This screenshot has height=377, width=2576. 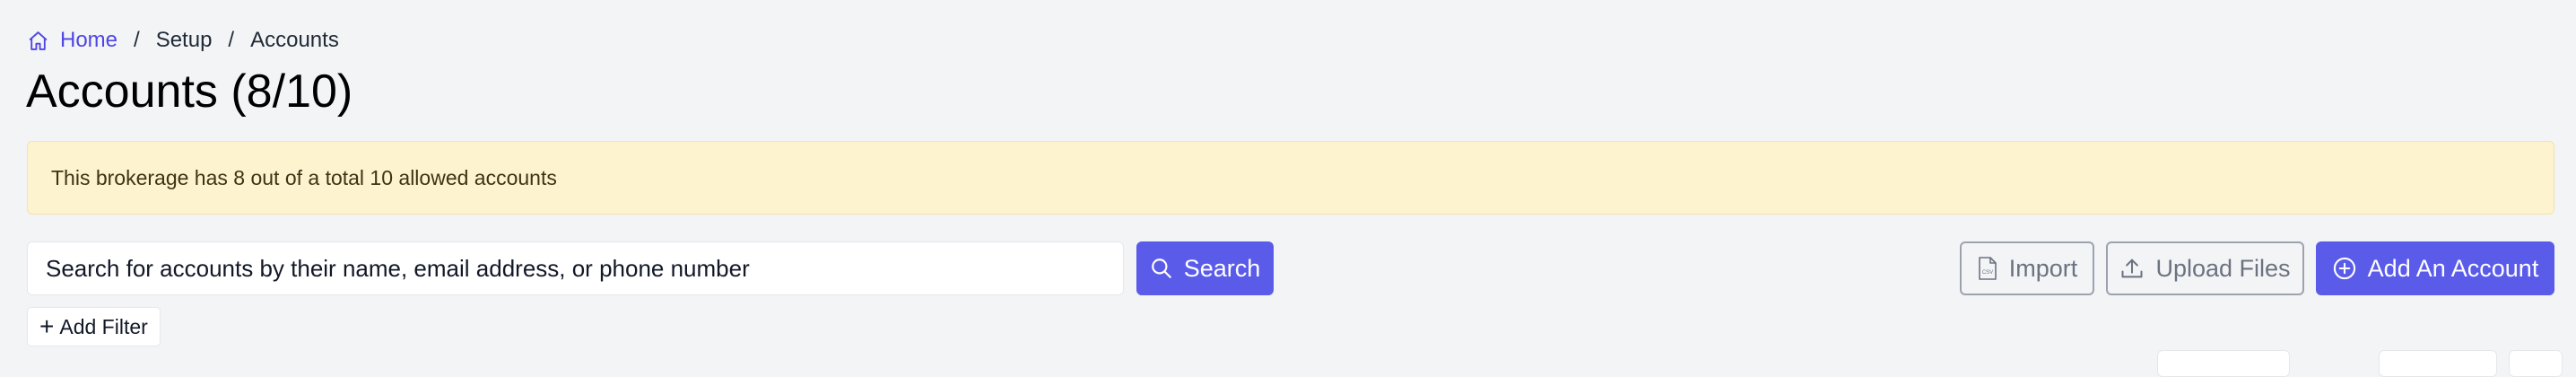 What do you see at coordinates (47, 326) in the screenshot?
I see `plus-icon: +` at bounding box center [47, 326].